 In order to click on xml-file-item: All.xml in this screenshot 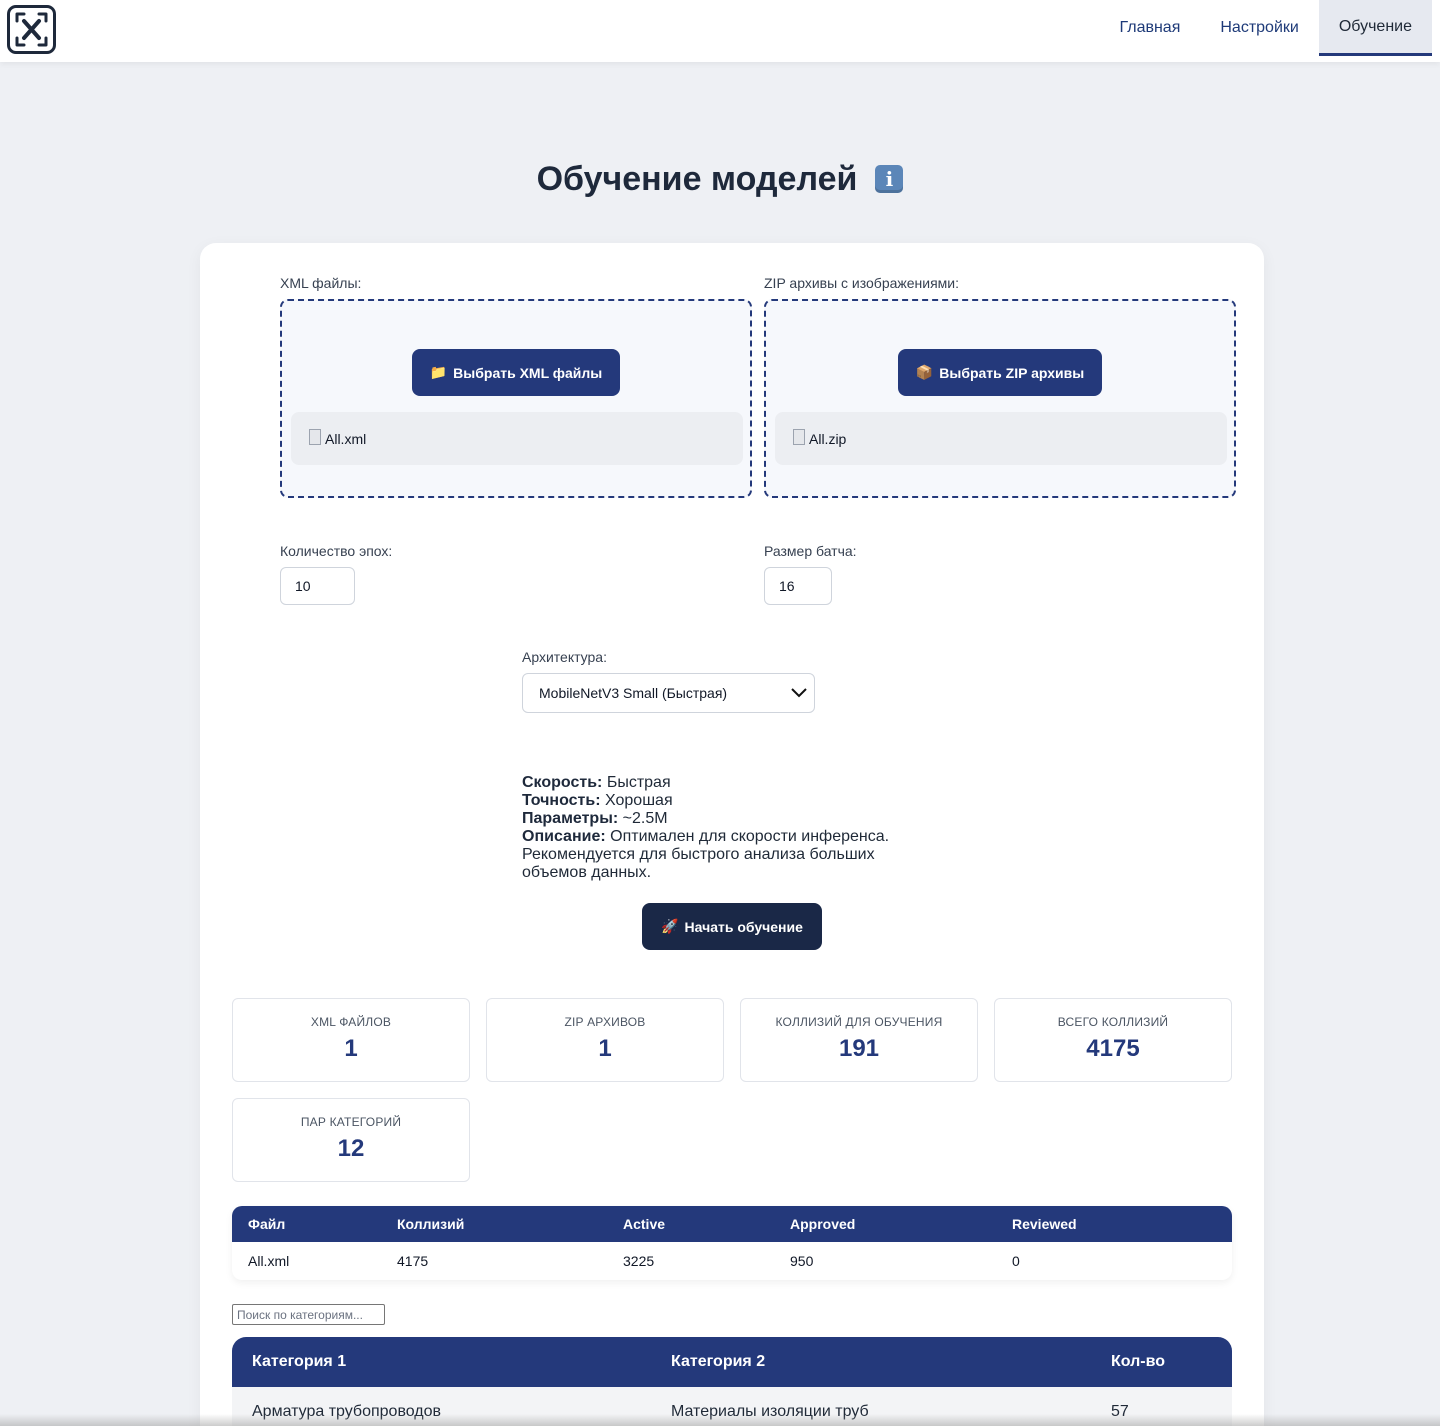, I will do `click(517, 438)`.